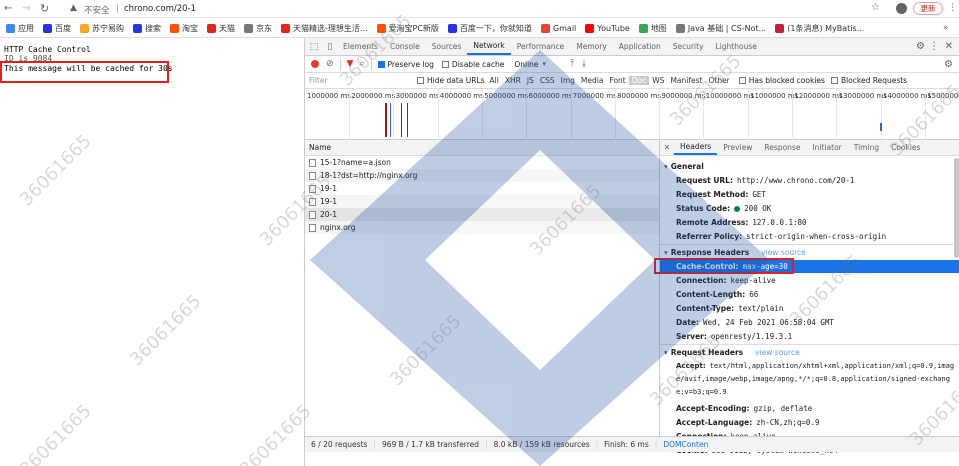 The image size is (959, 466). Describe the element at coordinates (639, 80) in the screenshot. I see `filter-type-doc: Doc` at that location.